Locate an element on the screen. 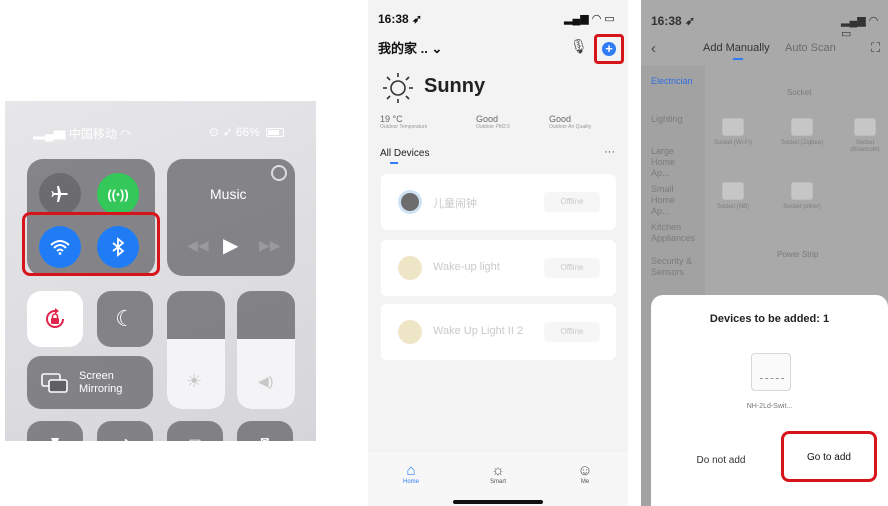 This screenshot has width=888, height=506. go-to-add-button: Go to add is located at coordinates (829, 456).